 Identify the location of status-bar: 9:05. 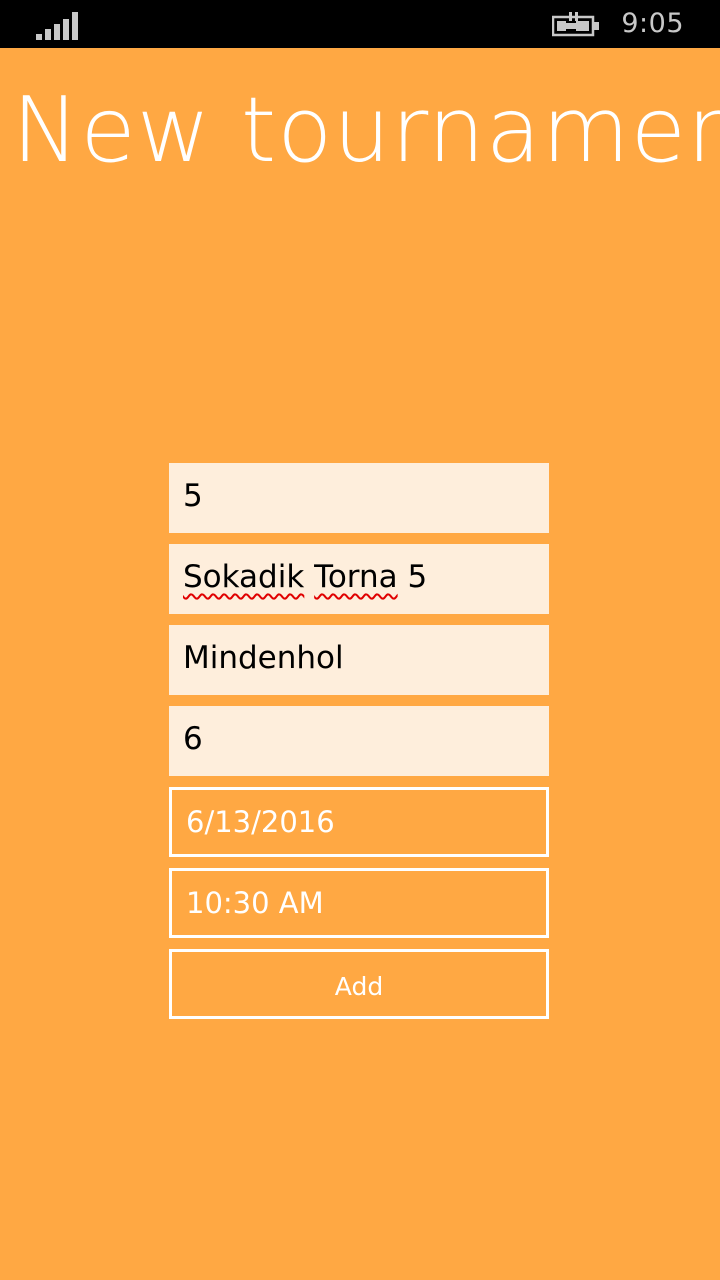
(360, 24).